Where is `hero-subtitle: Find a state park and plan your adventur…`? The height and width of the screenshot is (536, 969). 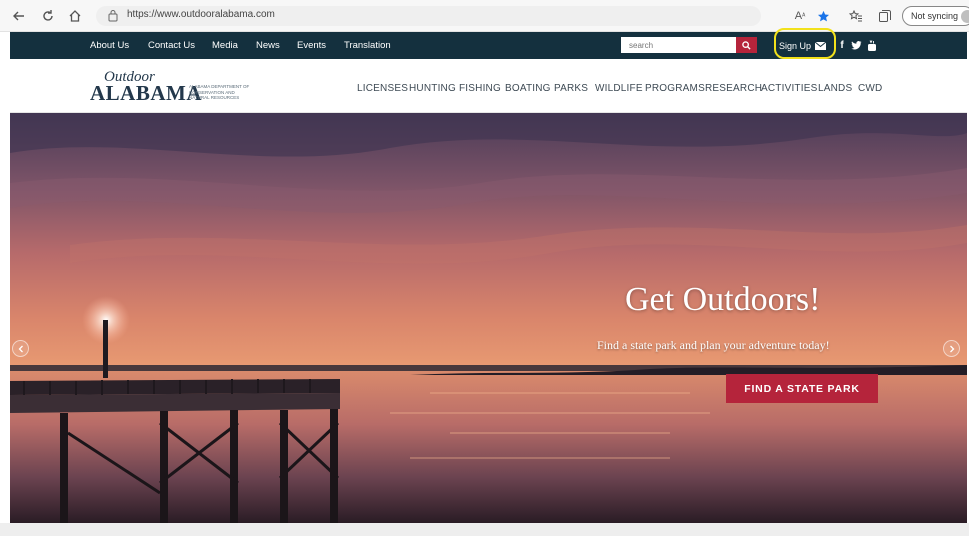
hero-subtitle: Find a state park and plan your adventur… is located at coordinates (713, 345).